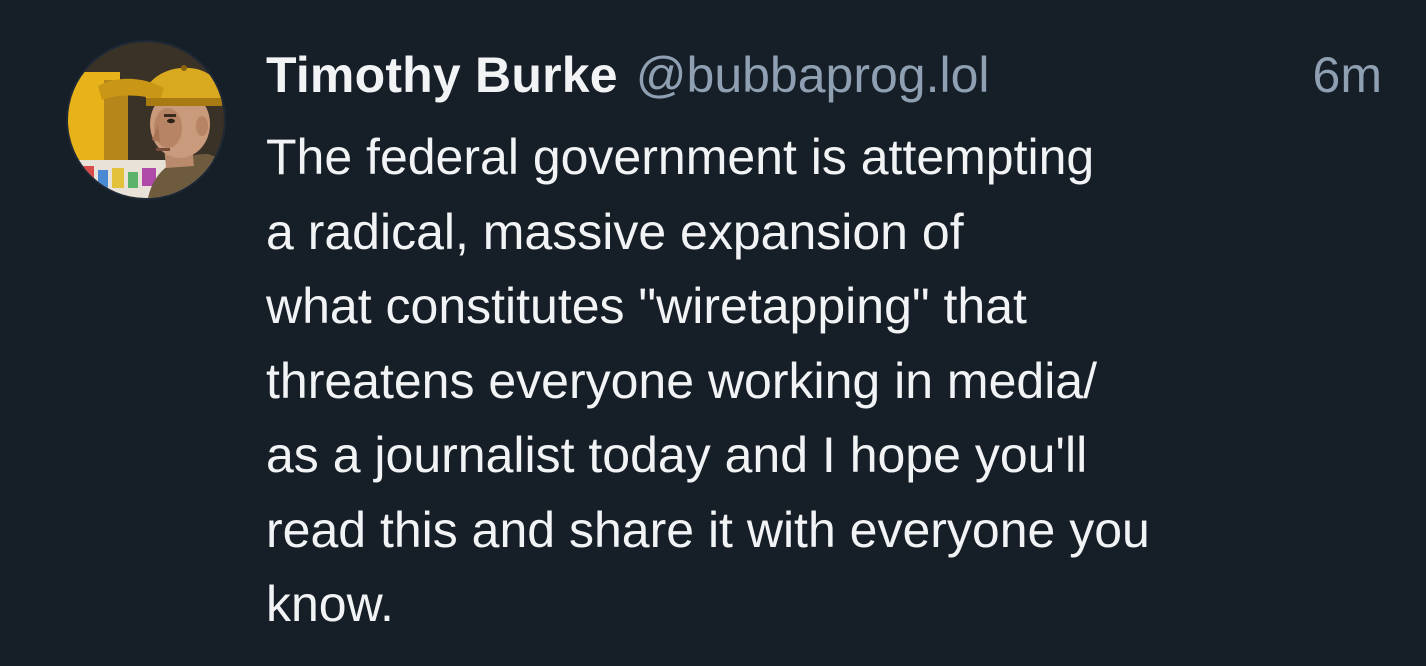 The image size is (1426, 666). I want to click on post-text-line: know., so click(330, 604).